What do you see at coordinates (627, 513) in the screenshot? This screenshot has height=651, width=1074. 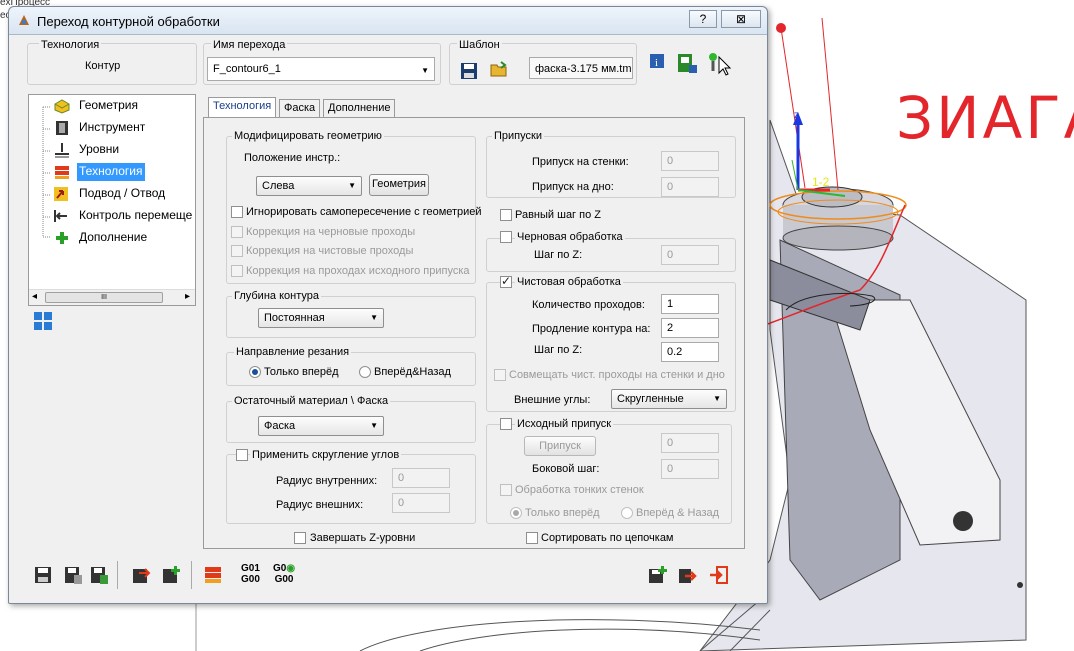 I see `stock-both-radio` at bounding box center [627, 513].